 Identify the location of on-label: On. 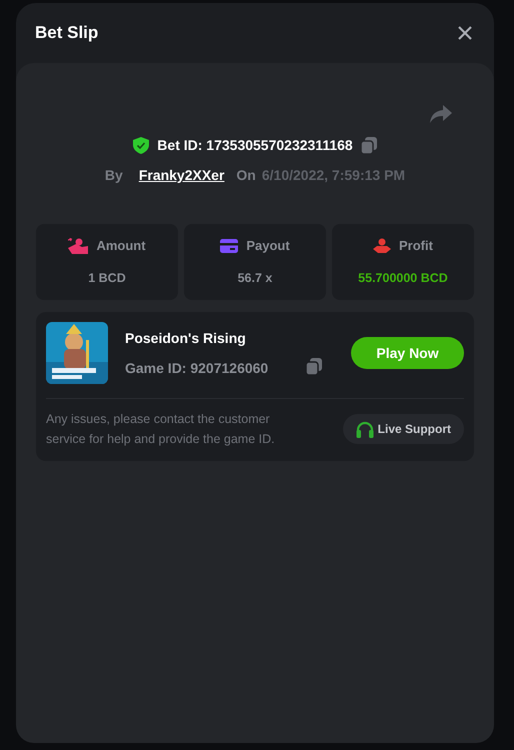
(246, 175).